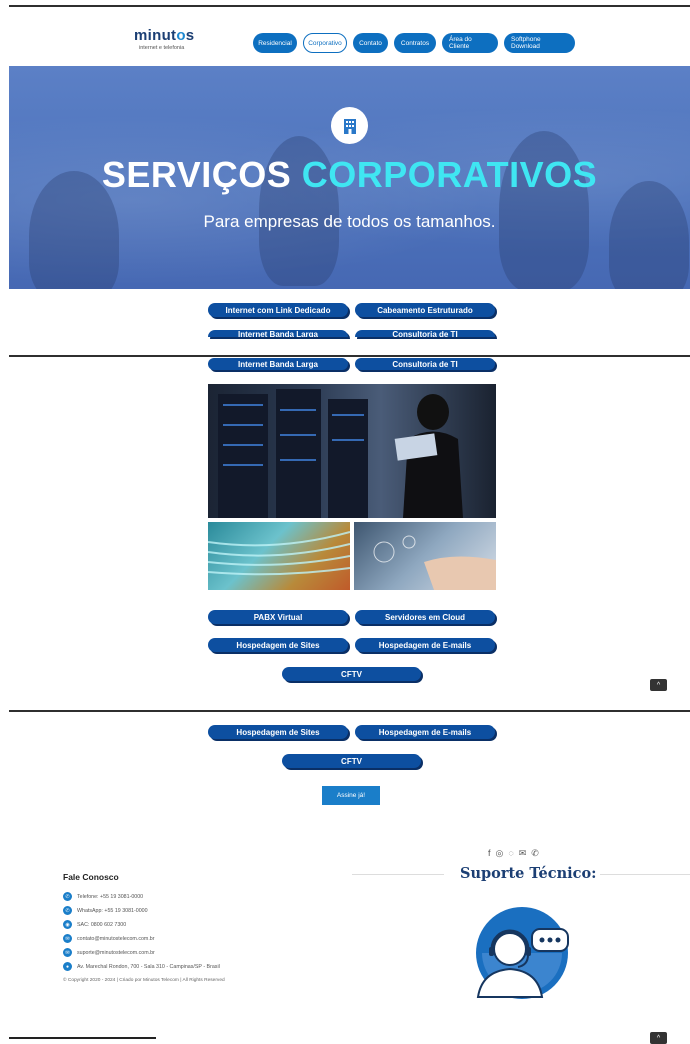  I want to click on contact-email: ✉ contato@minutostelecom.com.br, so click(109, 938).